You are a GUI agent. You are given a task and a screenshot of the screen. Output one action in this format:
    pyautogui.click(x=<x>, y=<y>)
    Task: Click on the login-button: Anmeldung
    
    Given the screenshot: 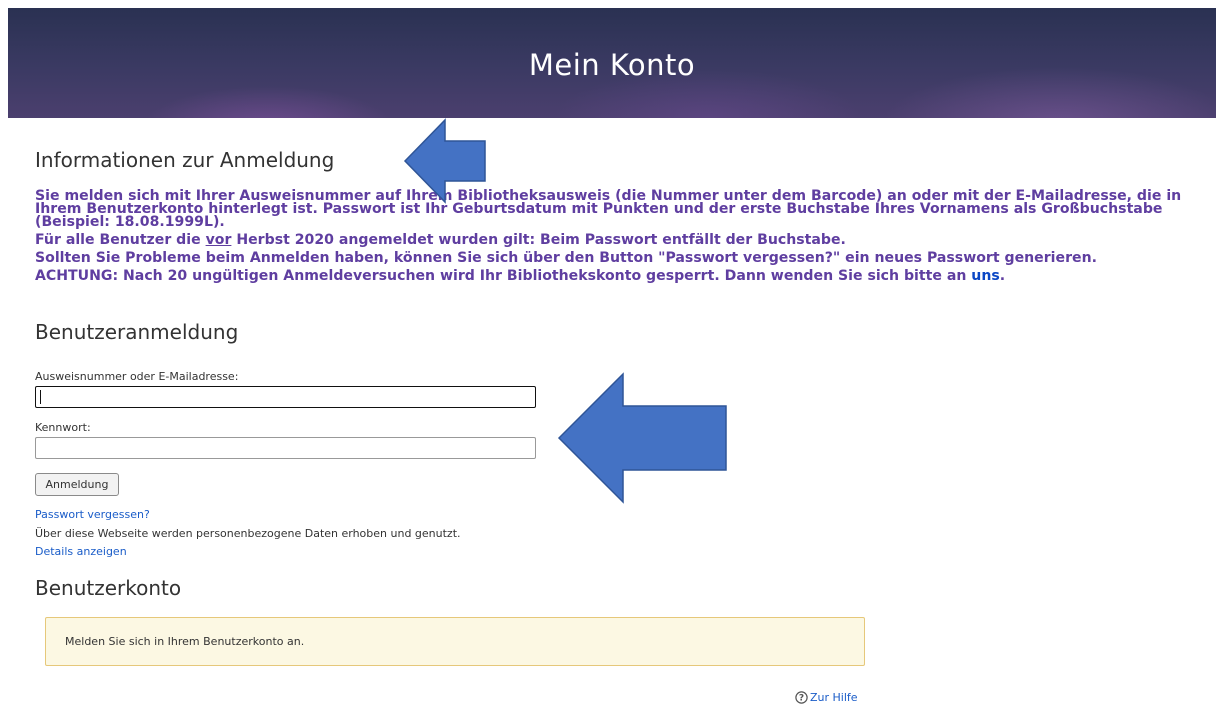 What is the action you would take?
    pyautogui.click(x=77, y=484)
    